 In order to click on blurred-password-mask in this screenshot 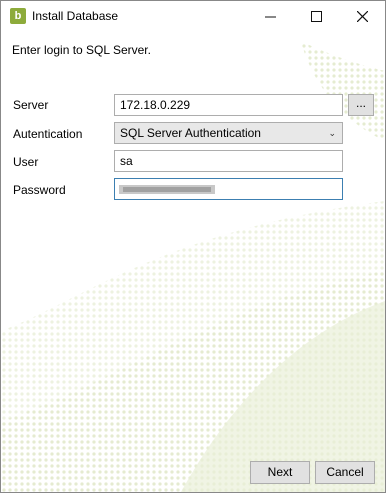, I will do `click(167, 189)`.